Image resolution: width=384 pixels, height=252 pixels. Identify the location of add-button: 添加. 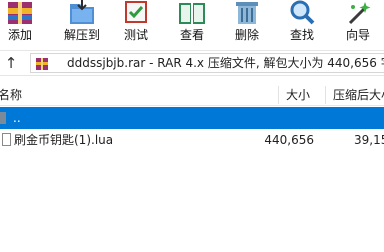
(20, 23).